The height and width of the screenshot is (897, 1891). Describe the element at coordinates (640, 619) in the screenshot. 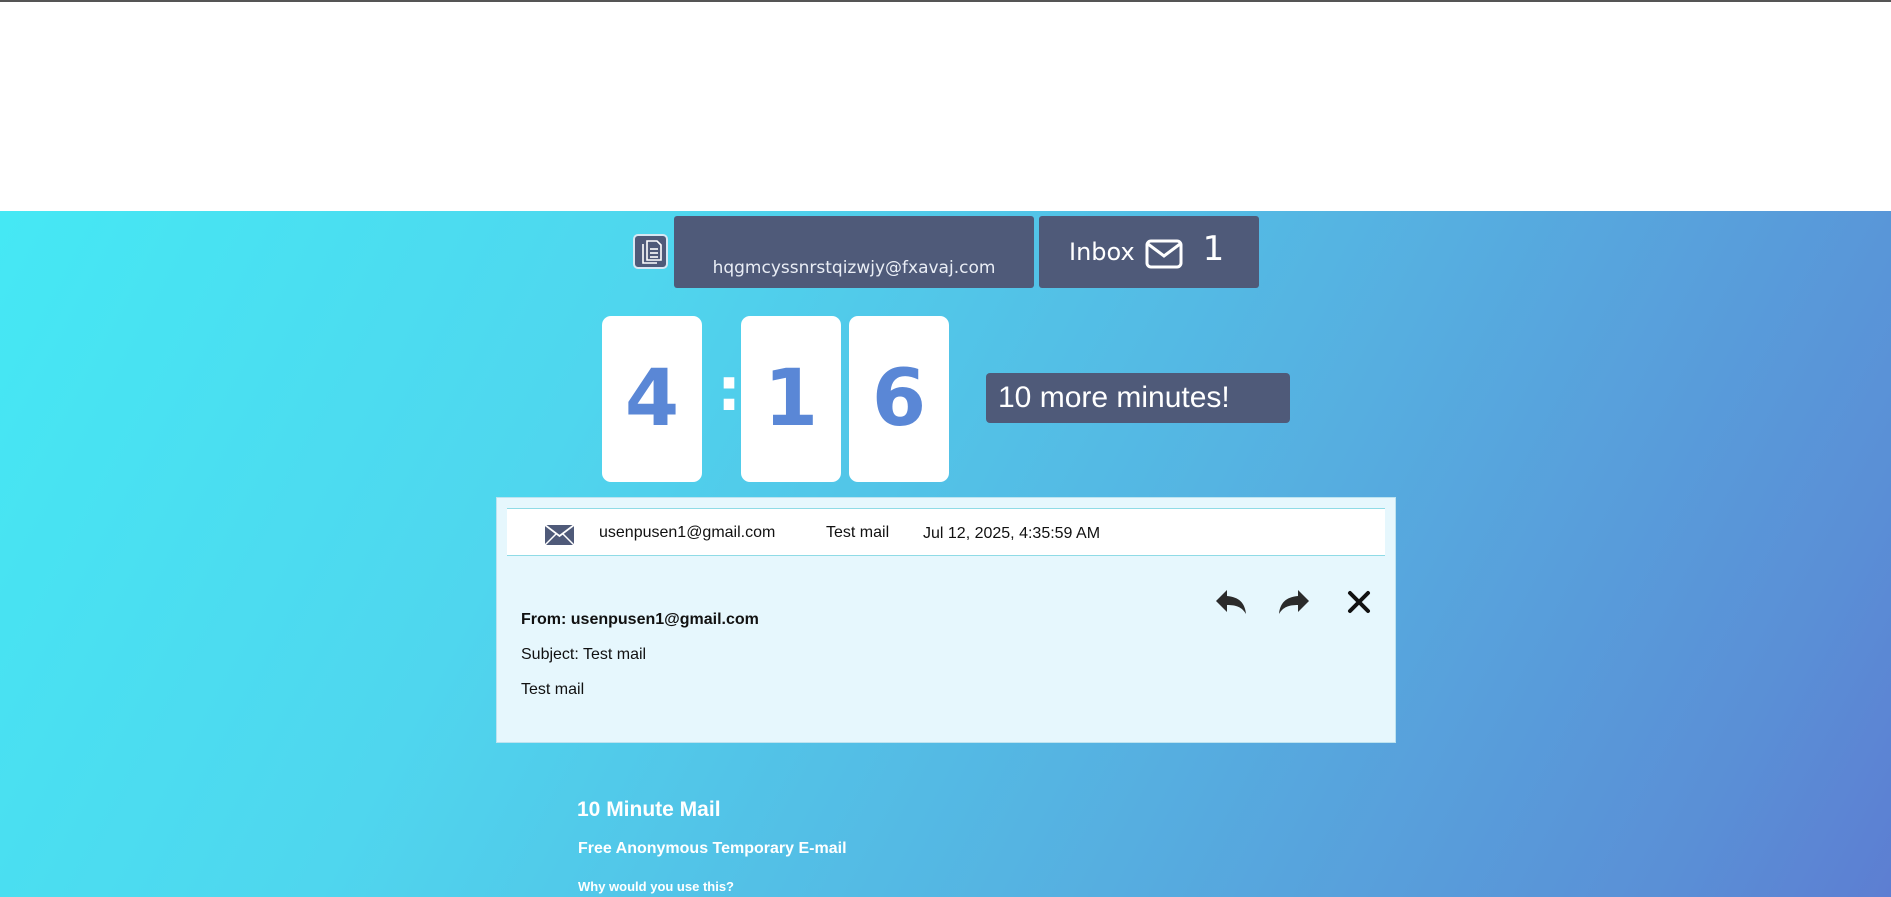

I see `message-from-line: From: usenpusen1@gmail.com` at that location.